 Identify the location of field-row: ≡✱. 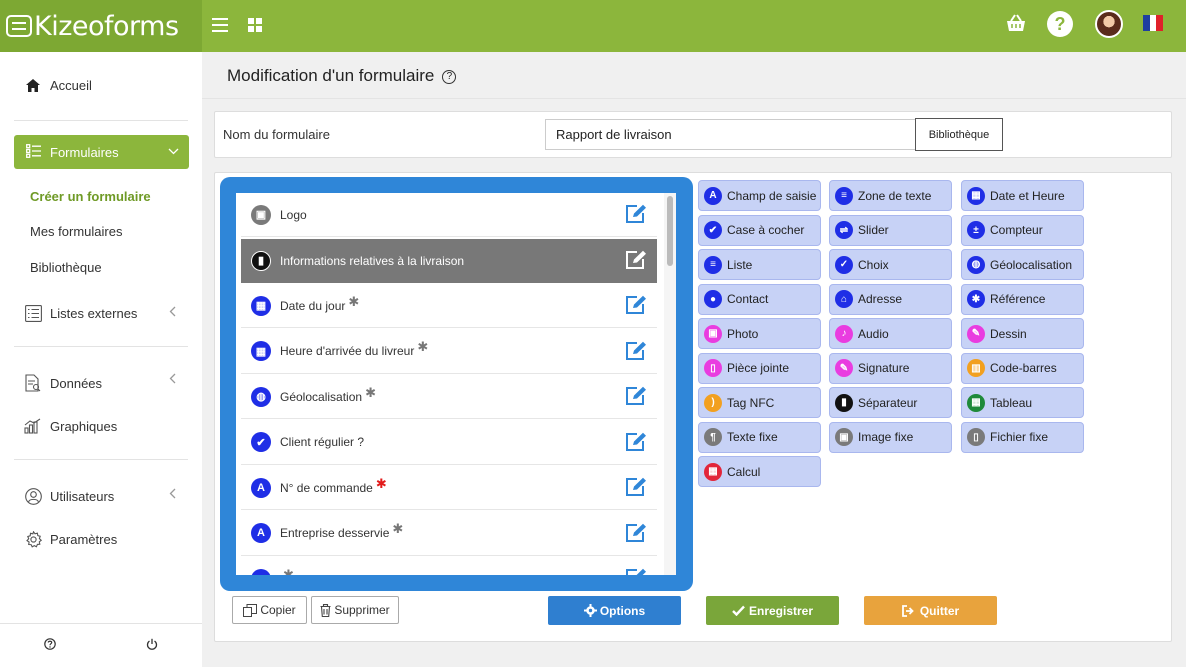
(449, 566).